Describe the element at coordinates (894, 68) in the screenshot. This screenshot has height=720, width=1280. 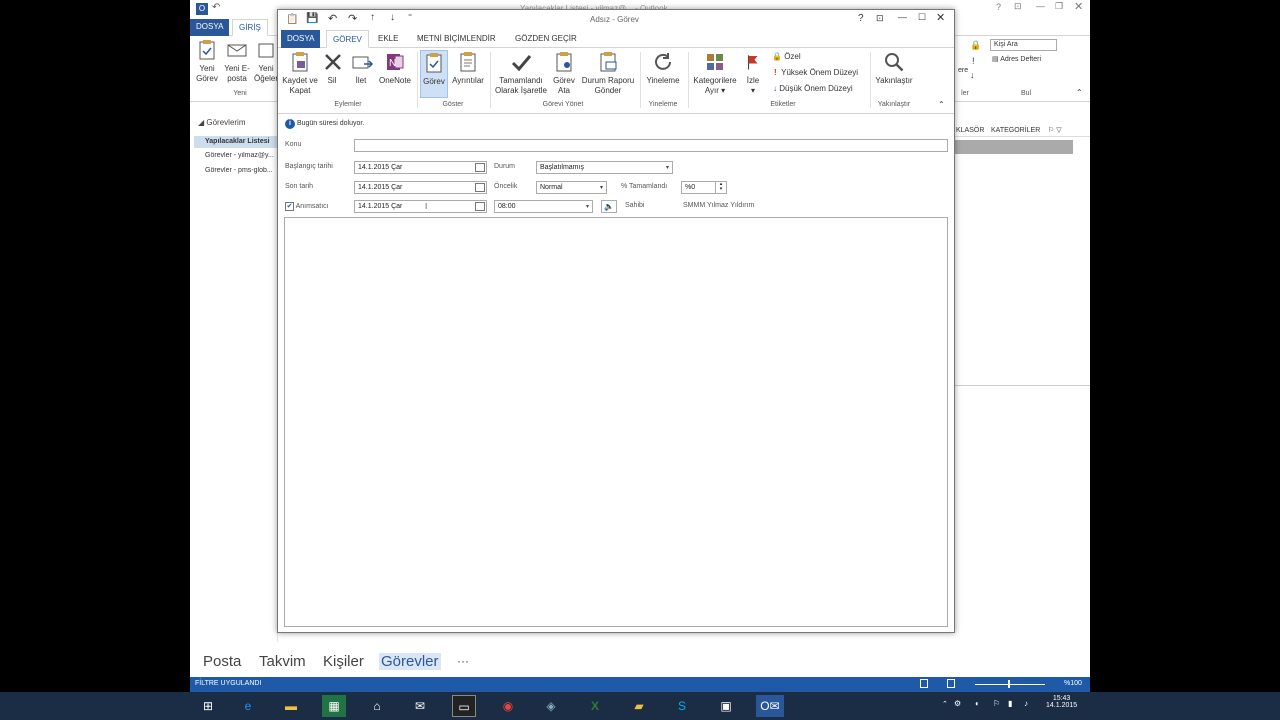
I see `zoom-button: Yakınlaştır` at that location.